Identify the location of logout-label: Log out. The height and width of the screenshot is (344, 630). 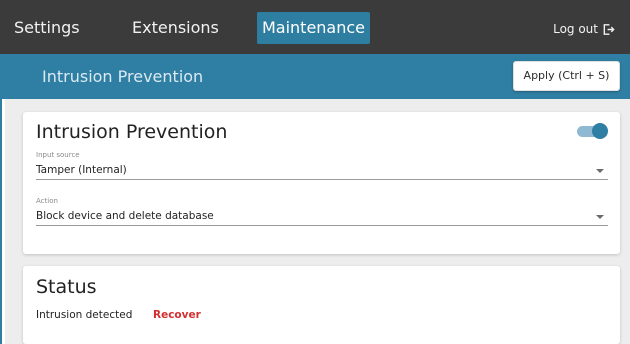
(575, 29).